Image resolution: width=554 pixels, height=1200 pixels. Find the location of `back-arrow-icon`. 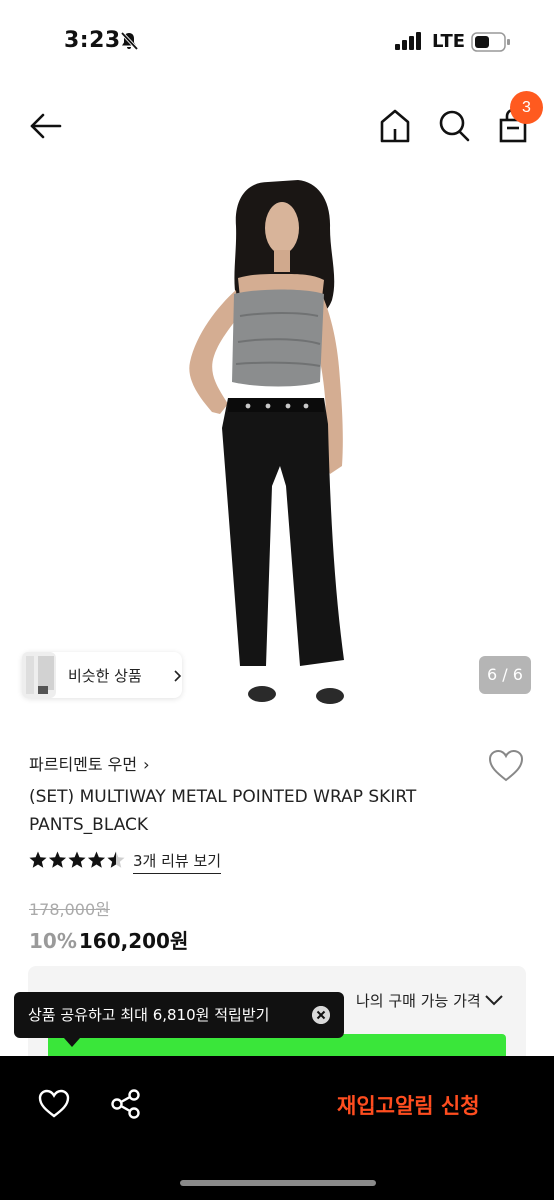

back-arrow-icon is located at coordinates (46, 126).